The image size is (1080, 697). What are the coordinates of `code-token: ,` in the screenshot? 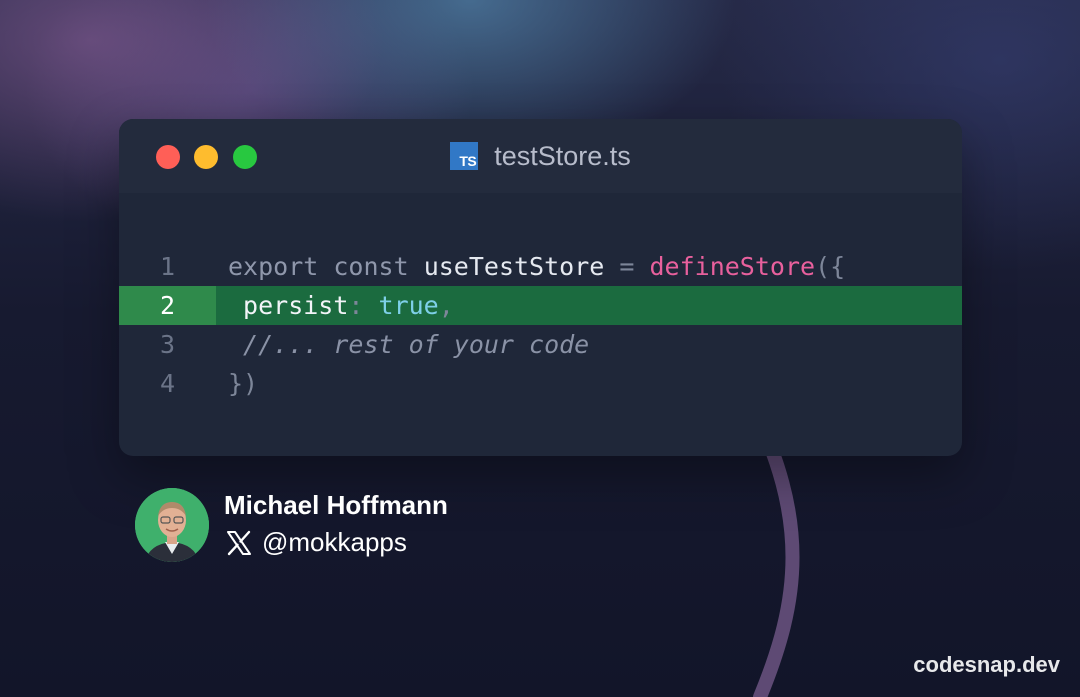 It's located at (446, 305).